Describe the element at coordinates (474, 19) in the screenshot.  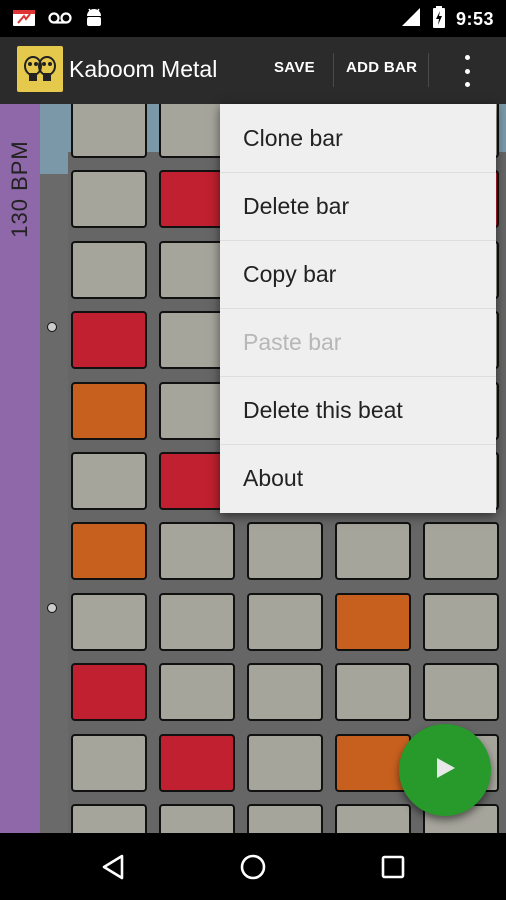
I see `clock-time: 9:53` at that location.